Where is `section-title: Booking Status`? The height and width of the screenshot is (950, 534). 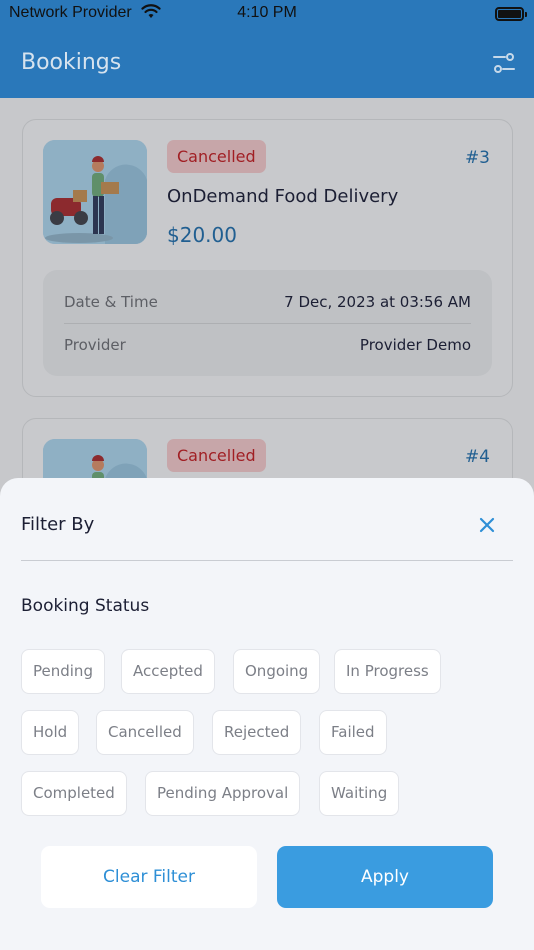 section-title: Booking Status is located at coordinates (85, 606).